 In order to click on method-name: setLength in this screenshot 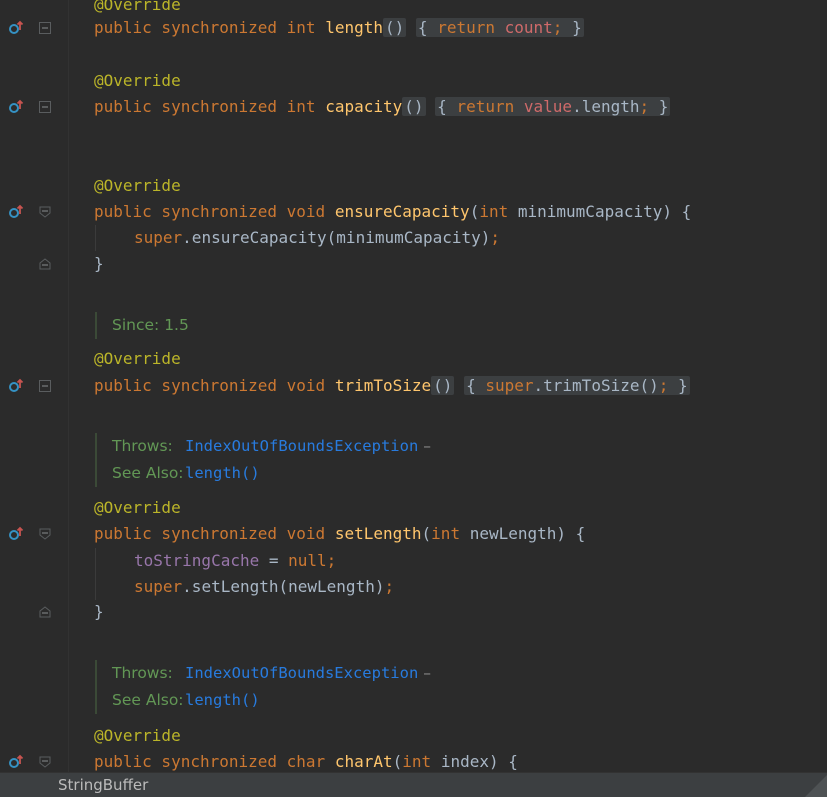, I will do `click(378, 533)`.